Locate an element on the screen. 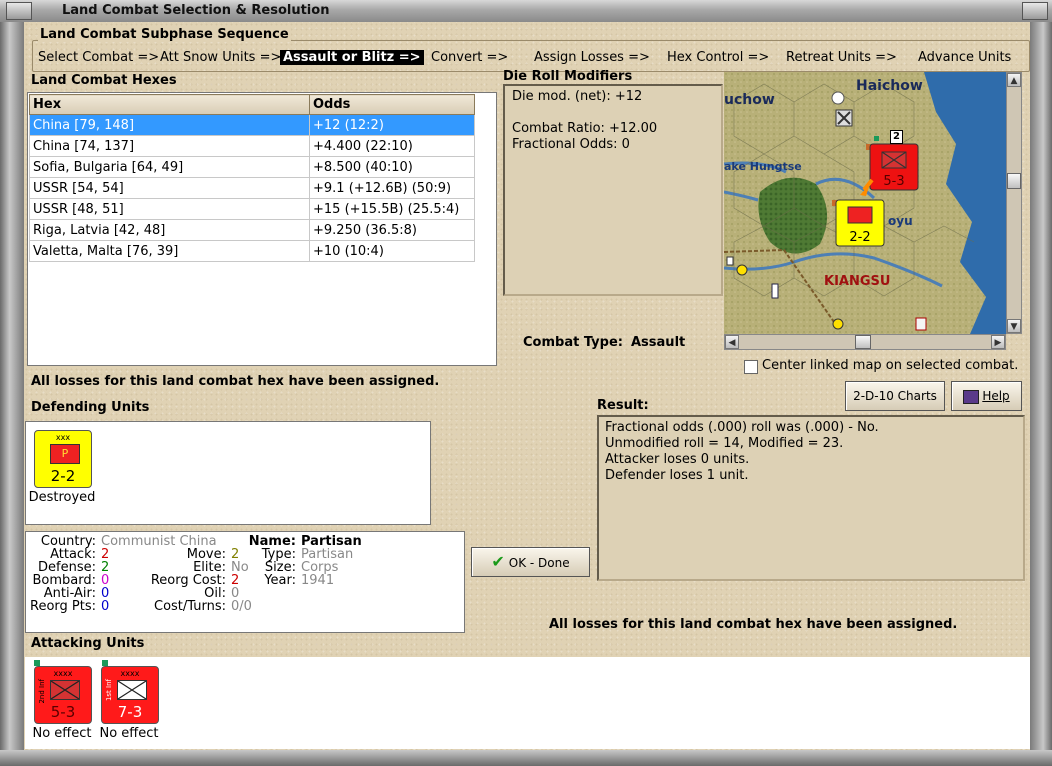 Image resolution: width=1052 pixels, height=766 pixels. table-row: Valetta, Malta [76, 39] +10 (10:4) is located at coordinates (252, 251).